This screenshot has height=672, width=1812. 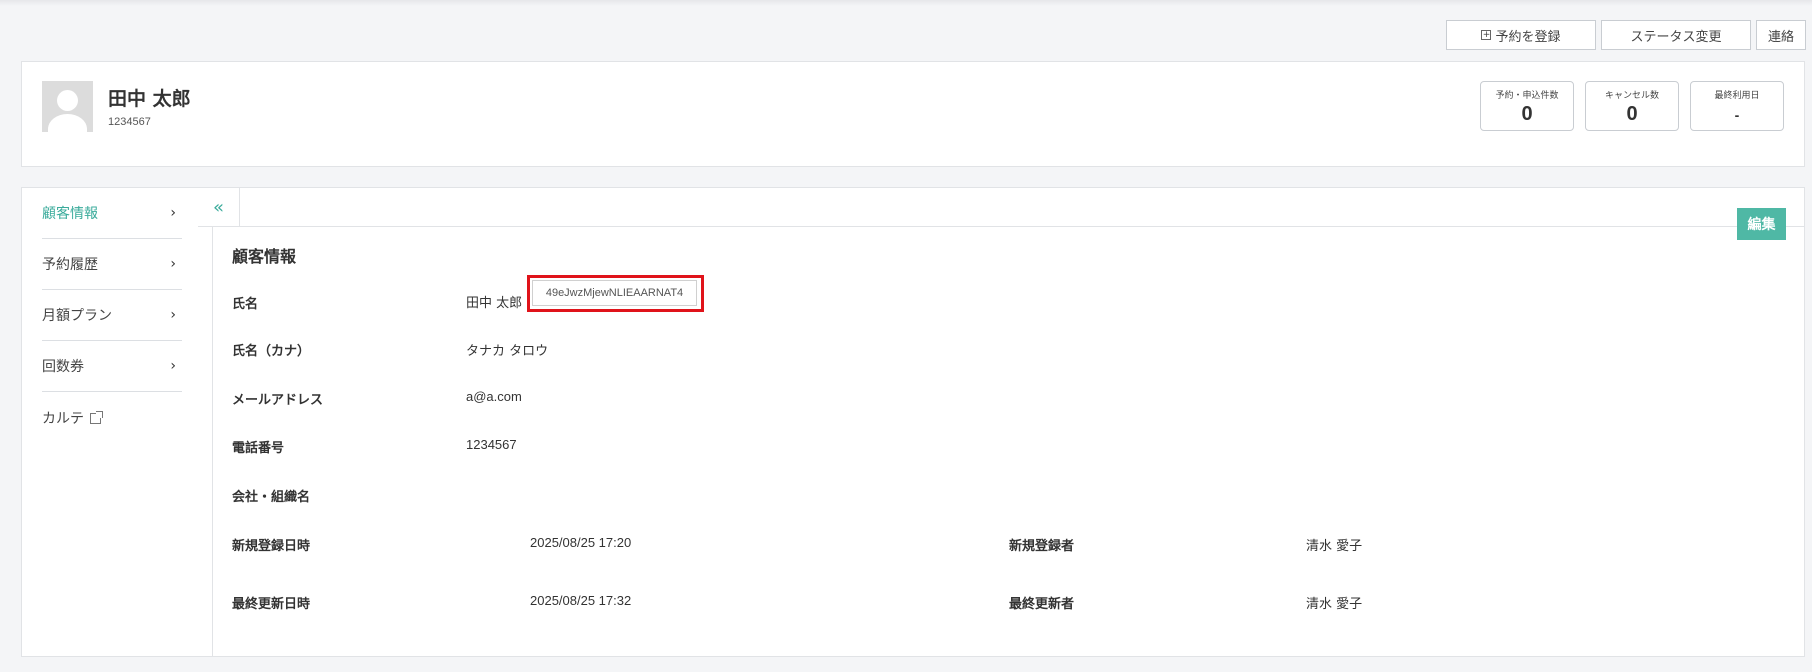 What do you see at coordinates (1781, 35) in the screenshot?
I see `contact-button: 連絡` at bounding box center [1781, 35].